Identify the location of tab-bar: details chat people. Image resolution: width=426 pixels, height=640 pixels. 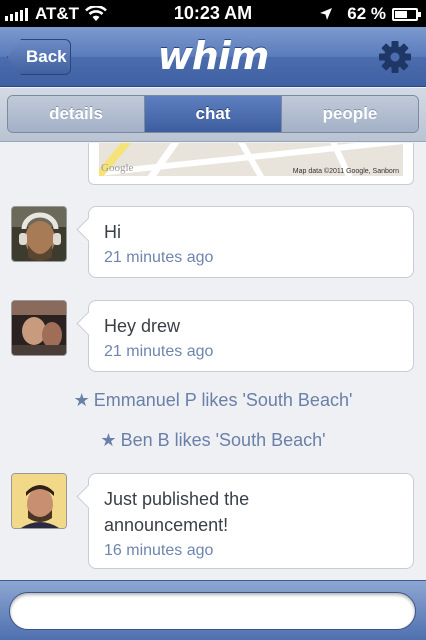
(213, 115).